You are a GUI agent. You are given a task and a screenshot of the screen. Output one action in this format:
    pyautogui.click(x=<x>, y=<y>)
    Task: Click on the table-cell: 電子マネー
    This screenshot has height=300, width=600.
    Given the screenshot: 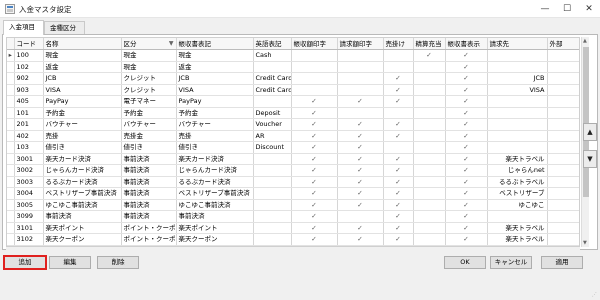 What is the action you would take?
    pyautogui.click(x=149, y=101)
    